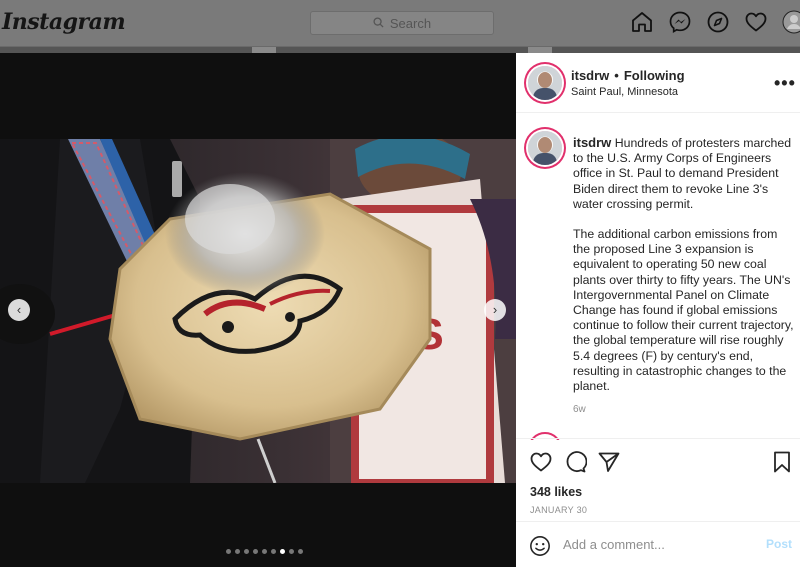  Describe the element at coordinates (785, 83) in the screenshot. I see `more-options-icon: •••` at that location.